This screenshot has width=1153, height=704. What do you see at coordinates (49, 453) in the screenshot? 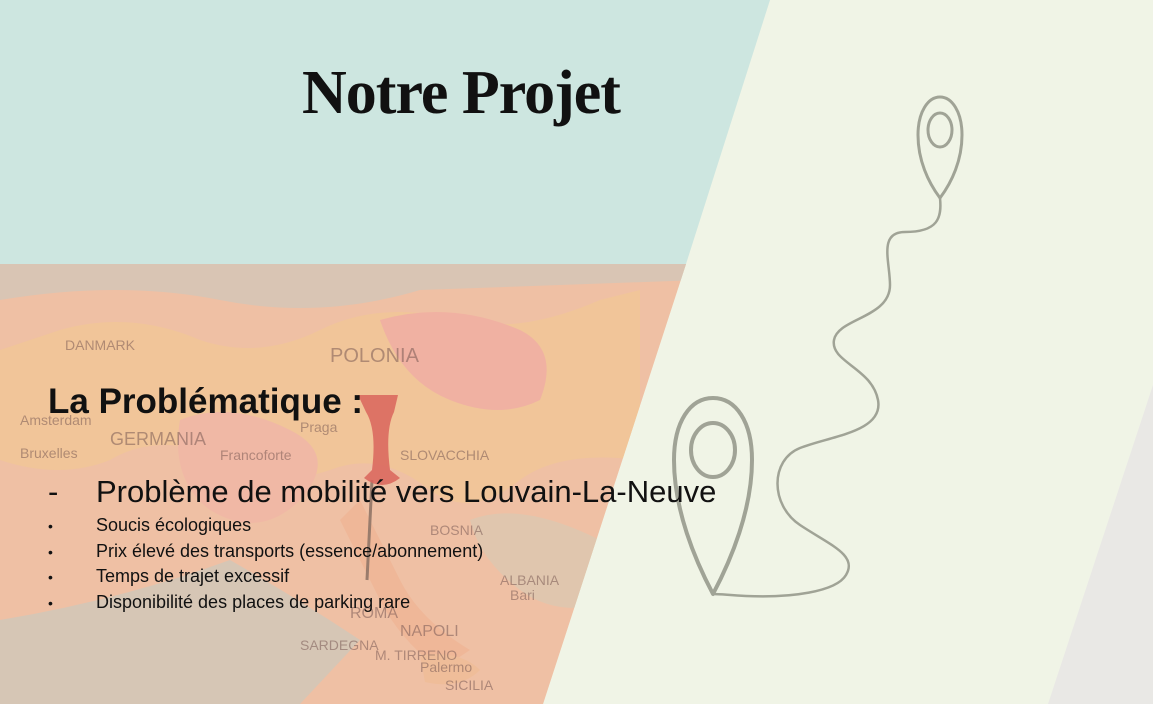
I see `map-label: Bruxelles` at bounding box center [49, 453].